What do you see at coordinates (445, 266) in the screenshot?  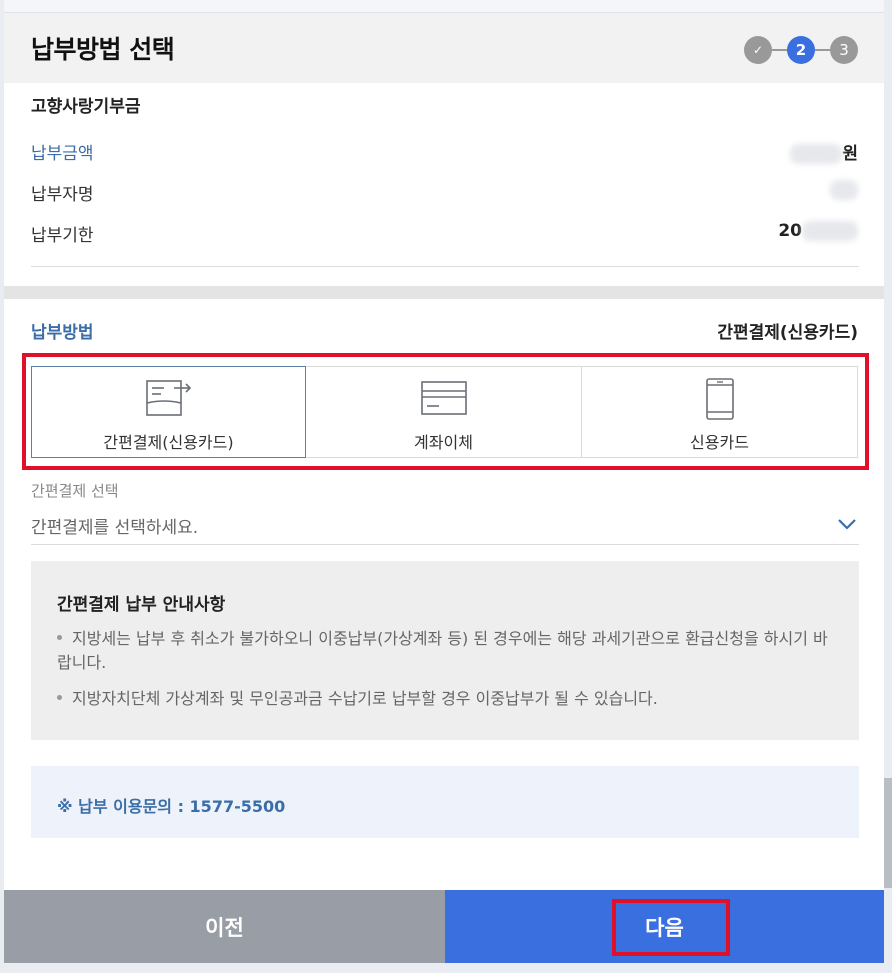 I see `divider` at bounding box center [445, 266].